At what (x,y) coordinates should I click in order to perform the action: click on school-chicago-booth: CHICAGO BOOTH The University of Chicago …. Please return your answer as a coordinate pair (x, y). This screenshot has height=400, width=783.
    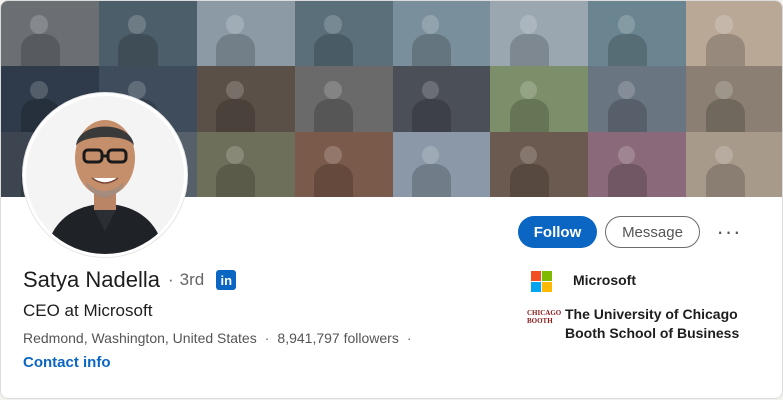
    Looking at the image, I should click on (633, 324).